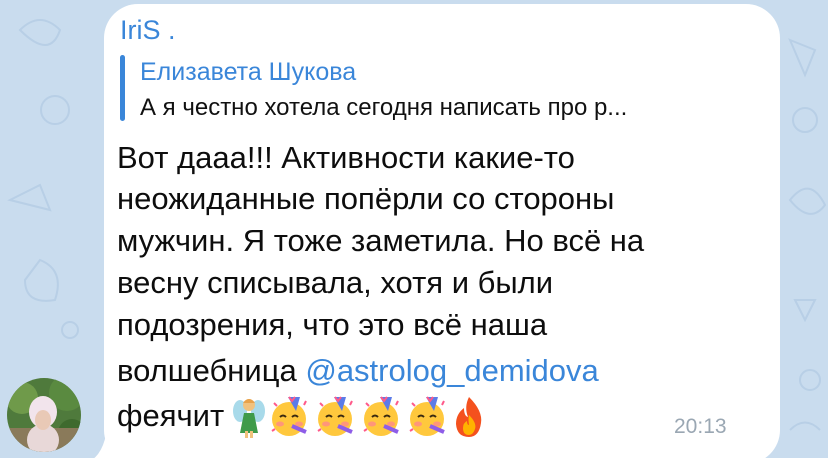 Image resolution: width=828 pixels, height=458 pixels. What do you see at coordinates (211, 370) in the screenshot?
I see `mention-prefix: волшебница` at bounding box center [211, 370].